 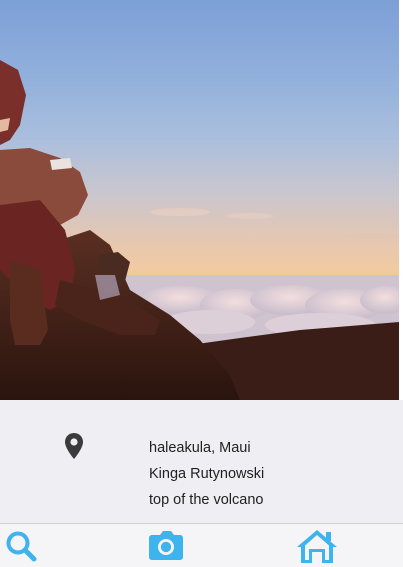 I want to click on search-tab, so click(x=21, y=546).